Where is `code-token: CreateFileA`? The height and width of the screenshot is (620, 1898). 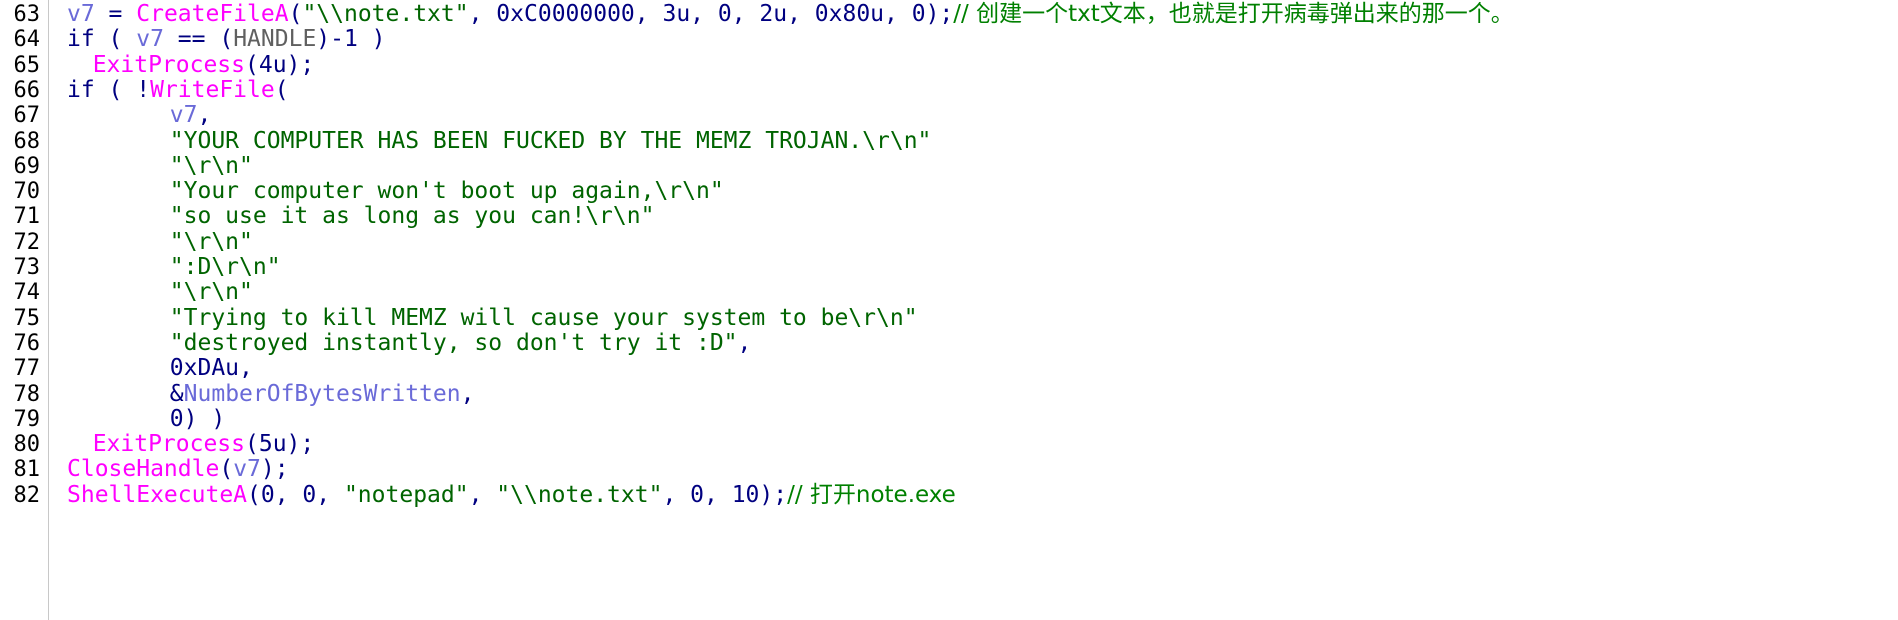 code-token: CreateFileA is located at coordinates (212, 14).